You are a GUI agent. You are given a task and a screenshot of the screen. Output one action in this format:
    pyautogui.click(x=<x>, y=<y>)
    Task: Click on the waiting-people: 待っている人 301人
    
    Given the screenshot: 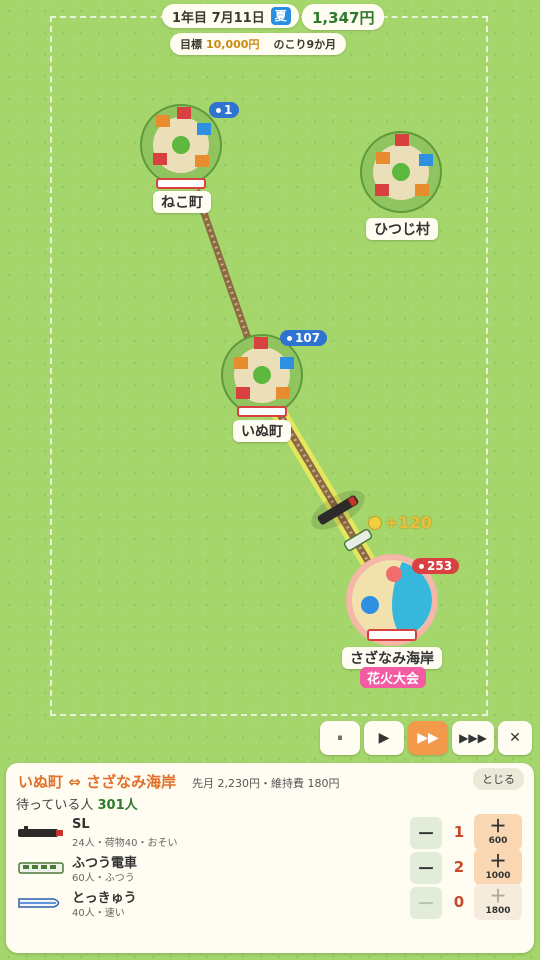 What is the action you would take?
    pyautogui.click(x=77, y=803)
    